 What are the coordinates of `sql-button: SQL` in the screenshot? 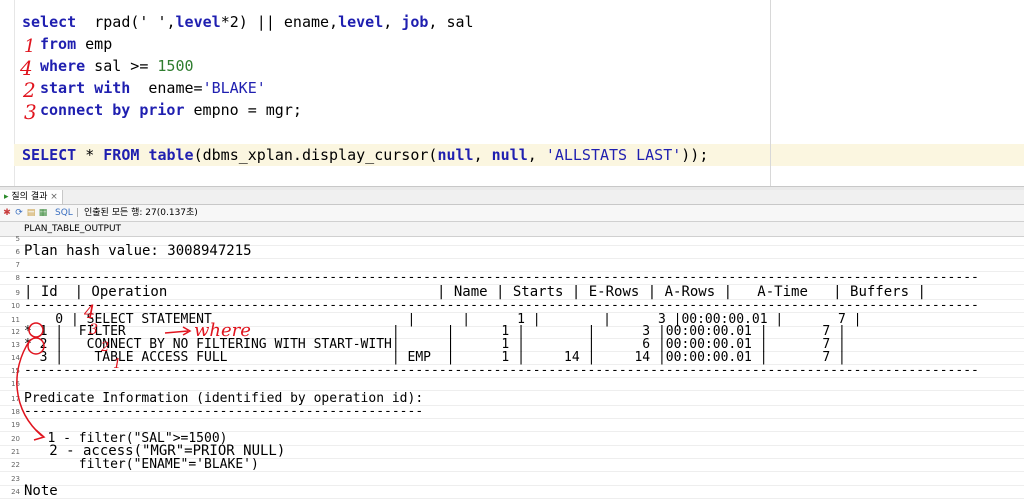 It's located at (64, 213).